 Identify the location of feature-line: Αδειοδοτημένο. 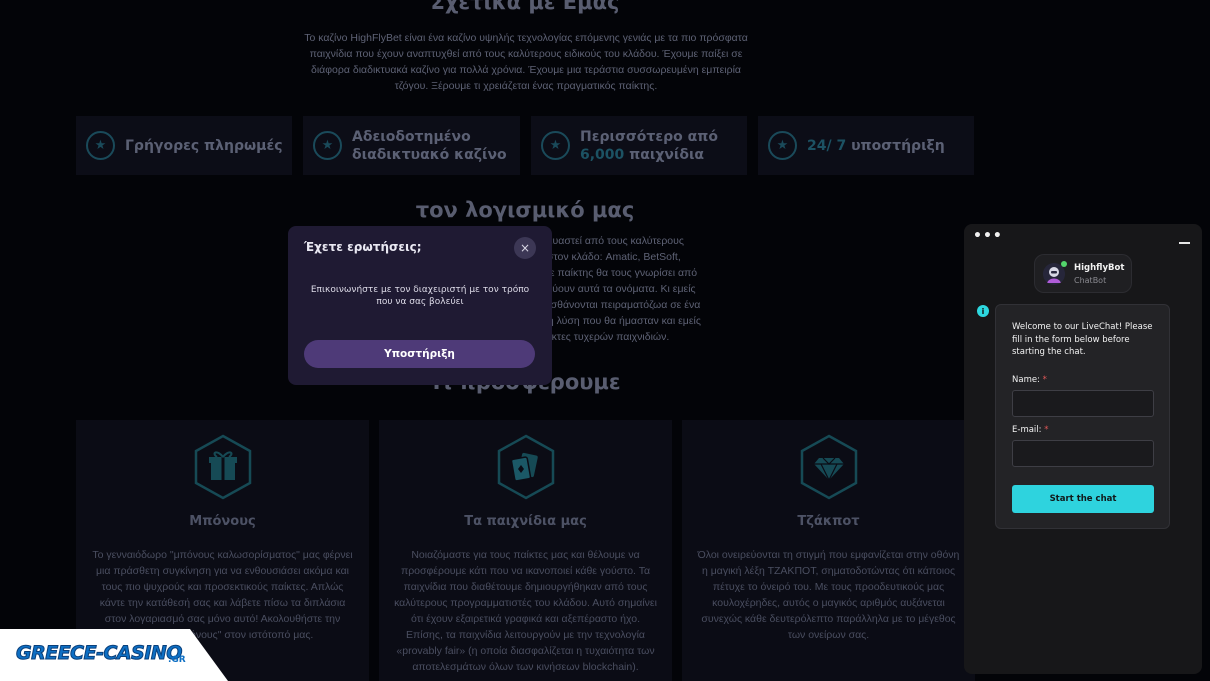
(411, 136).